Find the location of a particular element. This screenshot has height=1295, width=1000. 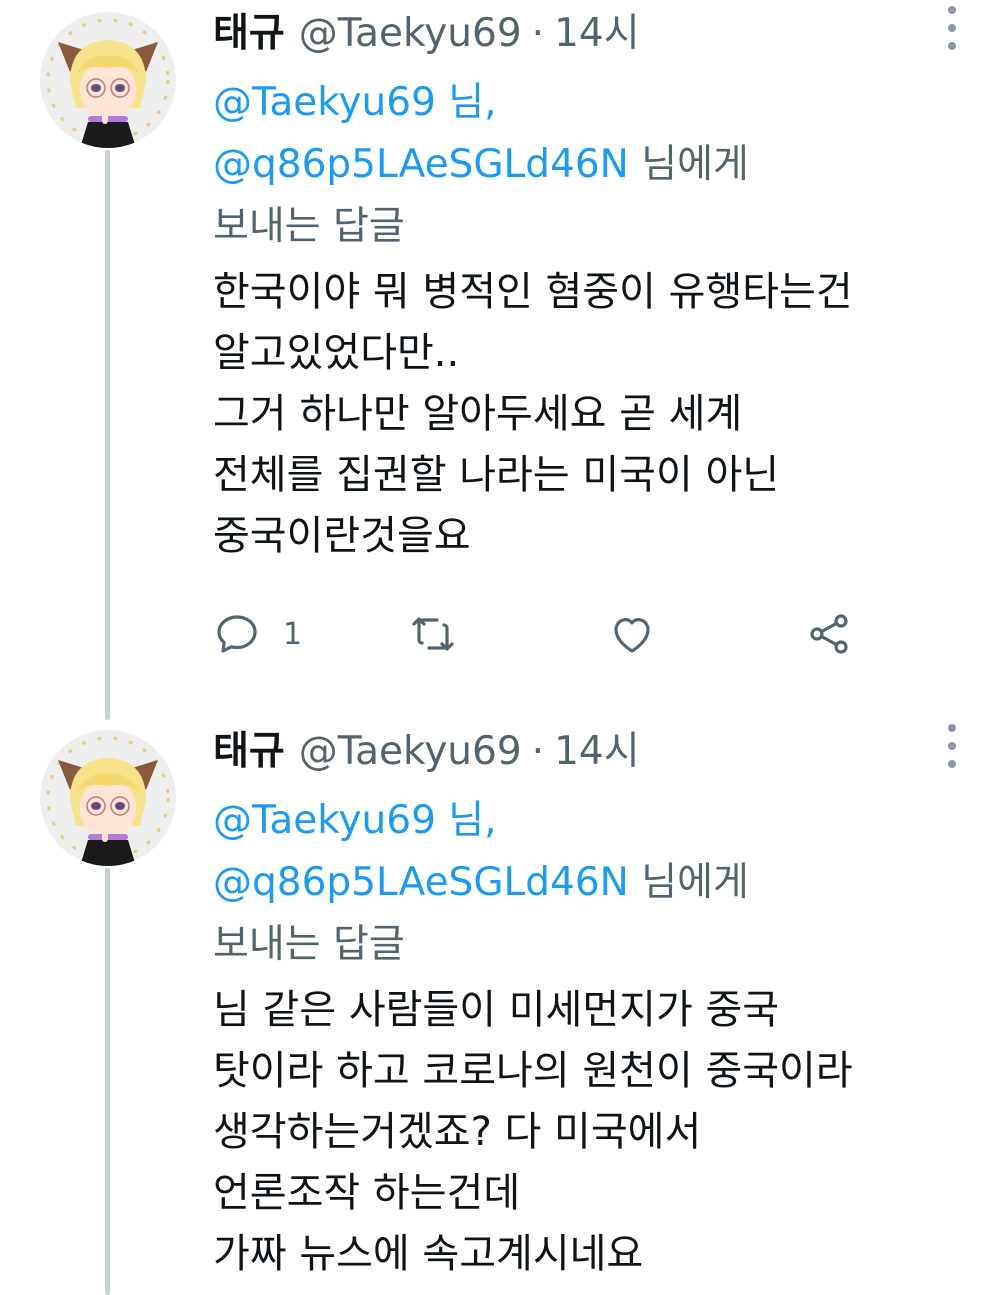

heart-icon is located at coordinates (632, 635).